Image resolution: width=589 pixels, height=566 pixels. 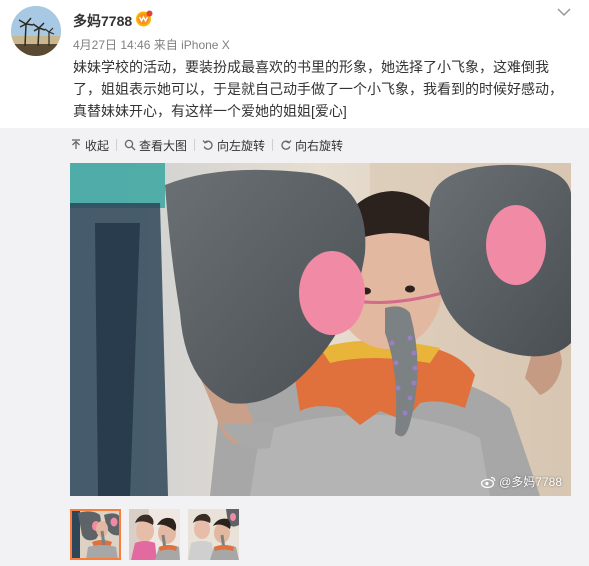 I want to click on avatar-image, so click(x=36, y=31).